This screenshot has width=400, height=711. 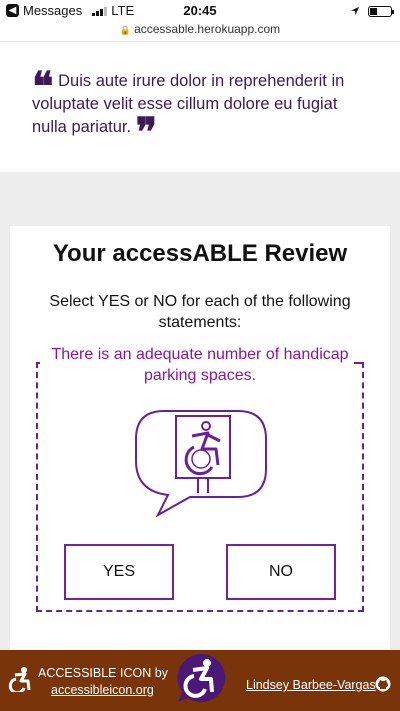 I want to click on accessible-parking-sign-icon, so click(x=201, y=466).